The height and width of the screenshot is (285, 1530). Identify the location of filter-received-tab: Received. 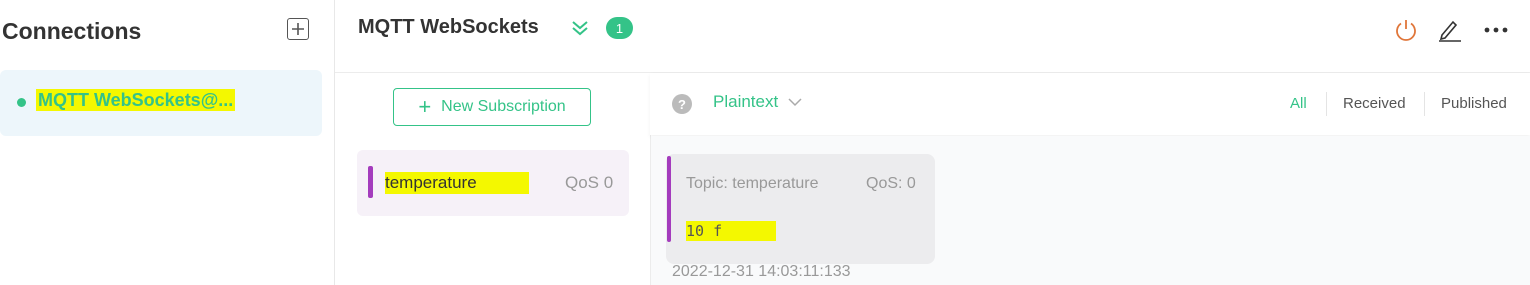
(1374, 103).